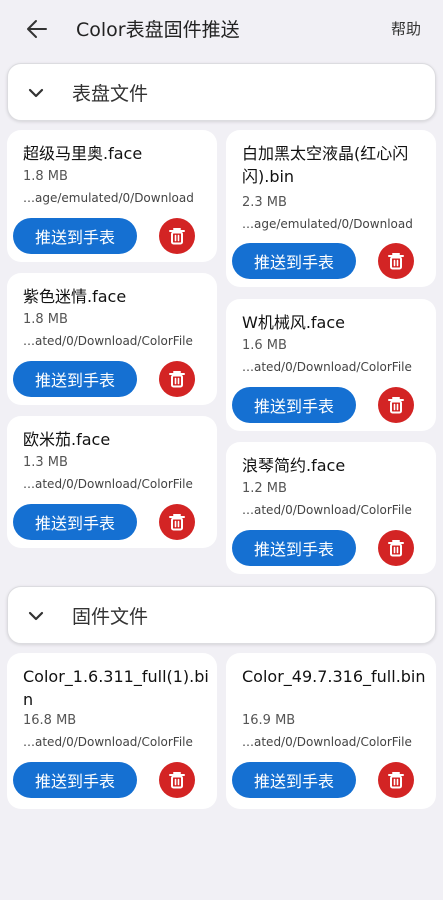  Describe the element at coordinates (50, 720) in the screenshot. I see `file-size: 16.8 MB` at that location.